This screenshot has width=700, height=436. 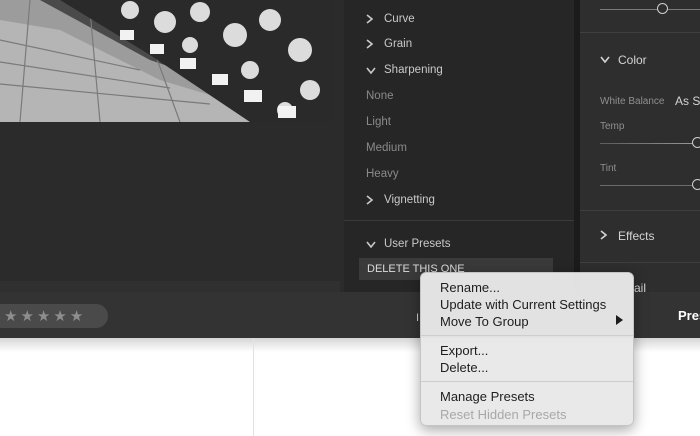 I want to click on color-section-header: Color, so click(x=623, y=60).